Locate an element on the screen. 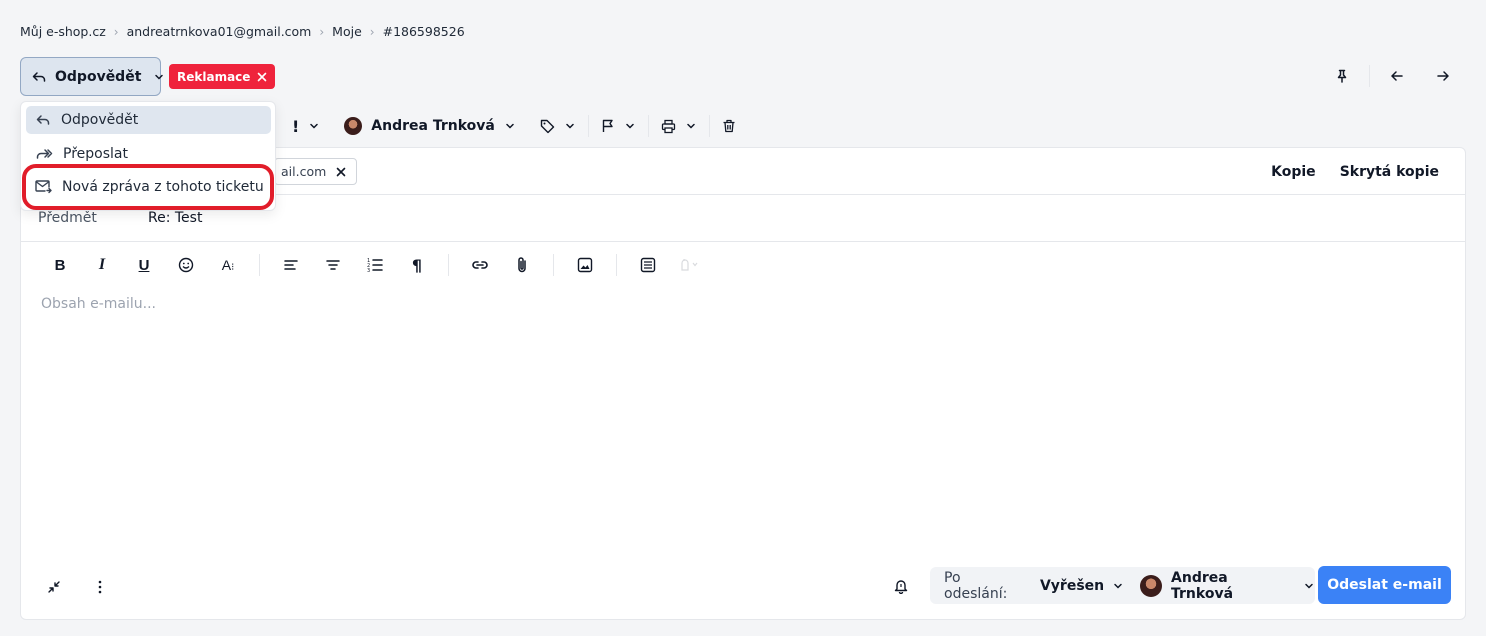 The width and height of the screenshot is (1486, 636). breadcrumb-email: andreatrnkova01@gmail.com is located at coordinates (219, 31).